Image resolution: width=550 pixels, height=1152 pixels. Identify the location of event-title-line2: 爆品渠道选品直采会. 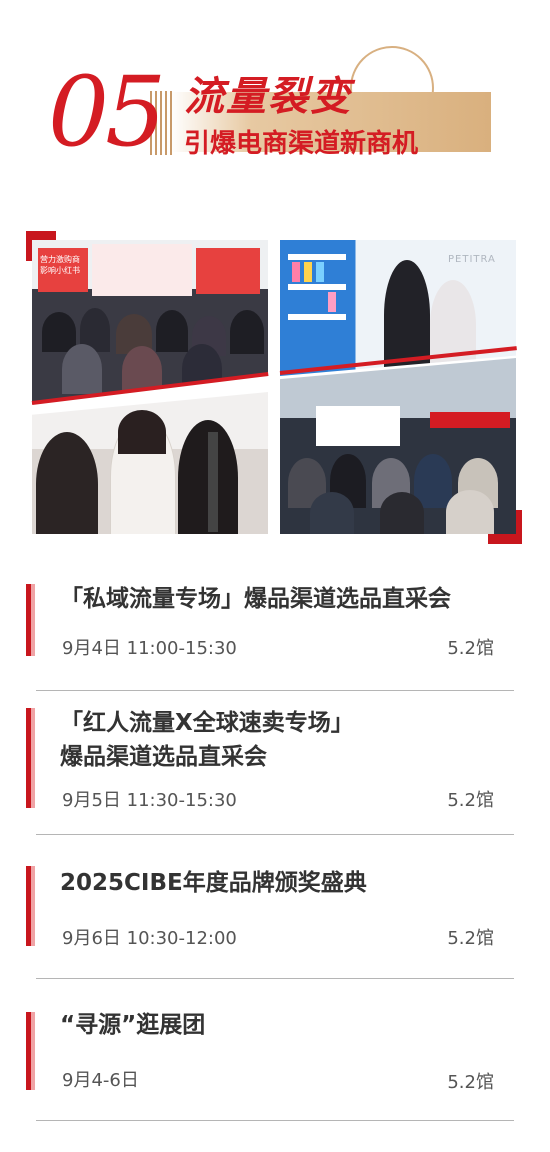
(163, 757).